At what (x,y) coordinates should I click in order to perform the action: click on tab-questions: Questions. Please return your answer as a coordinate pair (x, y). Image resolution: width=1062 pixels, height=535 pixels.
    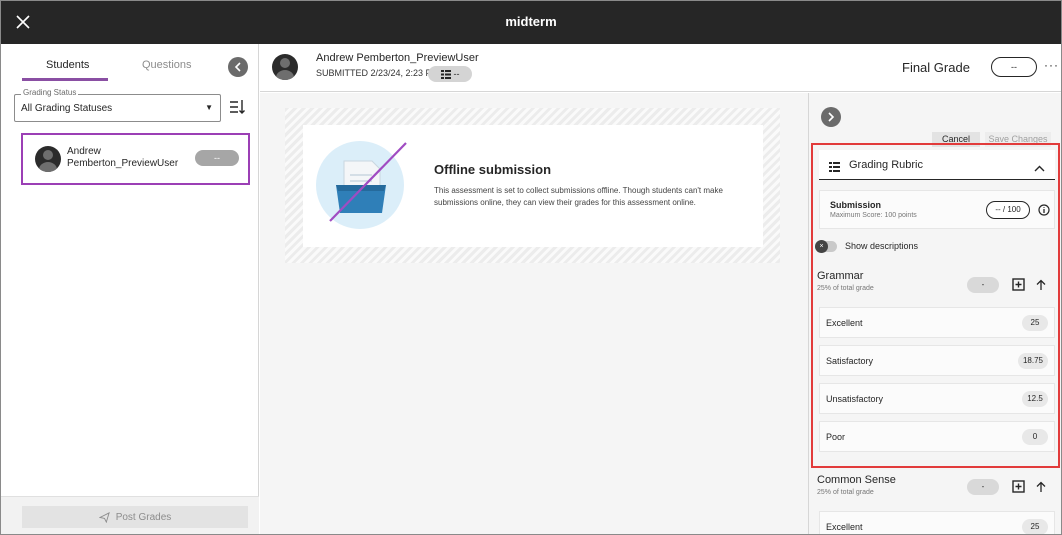
    Looking at the image, I should click on (167, 65).